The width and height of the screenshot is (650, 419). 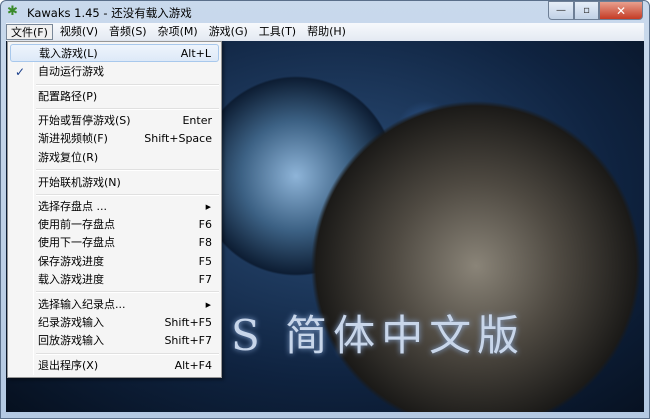 What do you see at coordinates (205, 261) in the screenshot?
I see `menu-item-shortcut: F5` at bounding box center [205, 261].